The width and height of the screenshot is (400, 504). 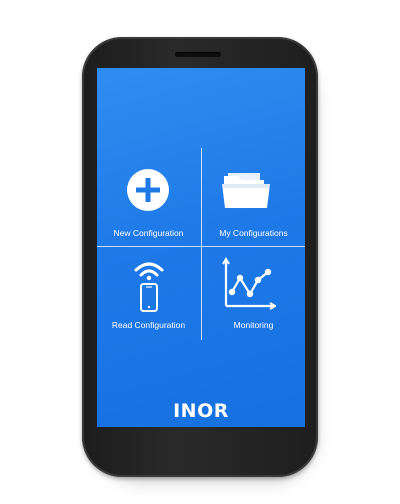 I want to click on phone-speaker, so click(x=198, y=54).